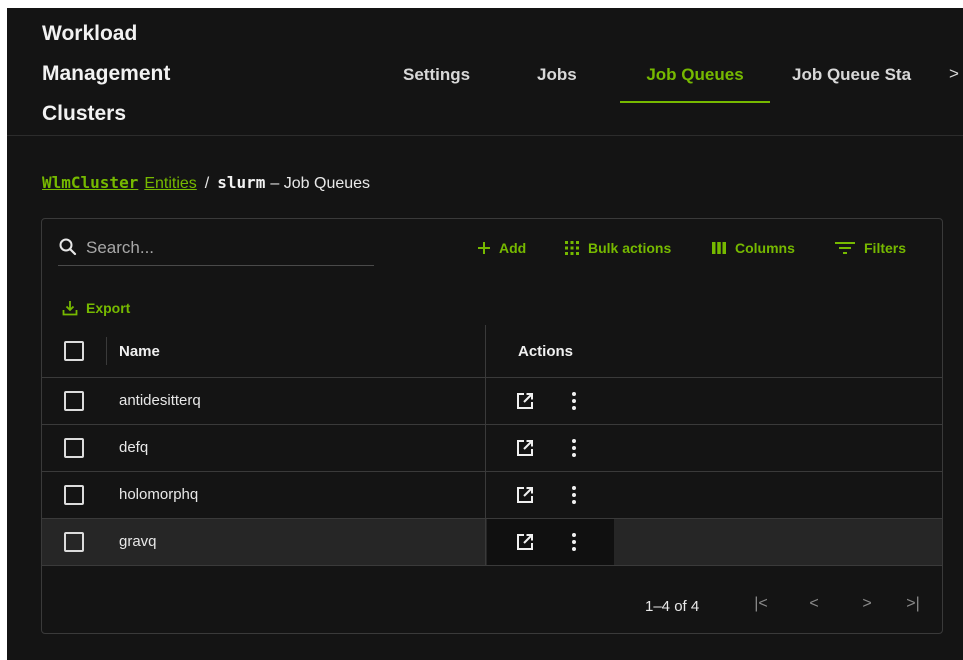 The width and height of the screenshot is (963, 660). I want to click on table-row: antidesitterq, so click(492, 401).